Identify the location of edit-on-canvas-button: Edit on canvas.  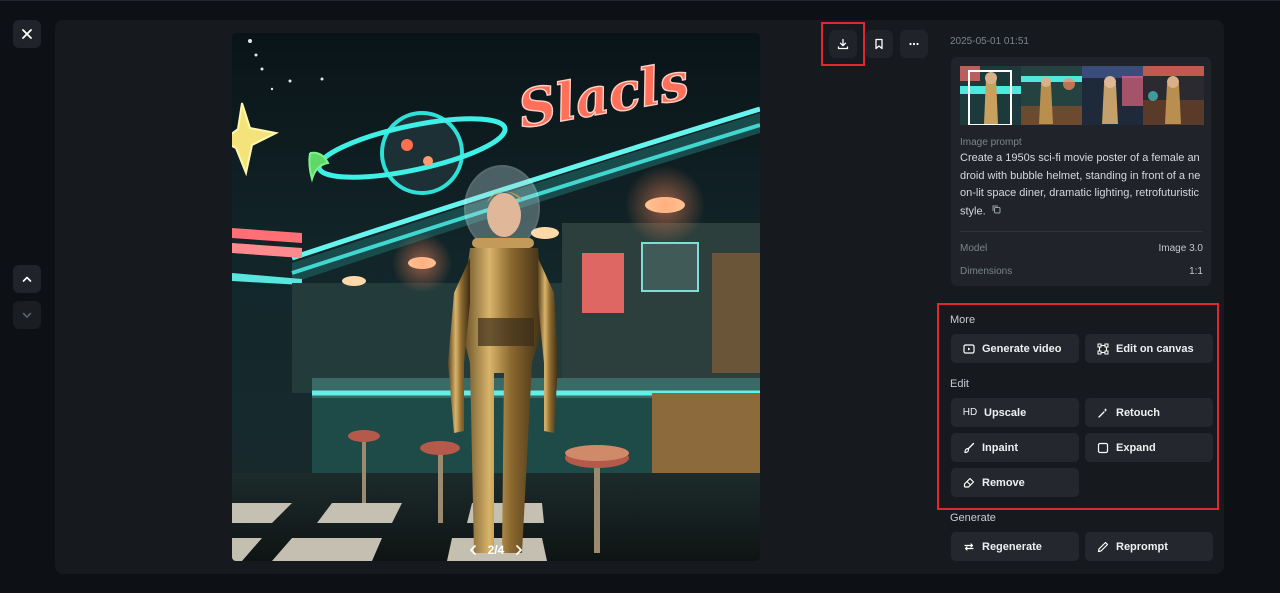
(1149, 348).